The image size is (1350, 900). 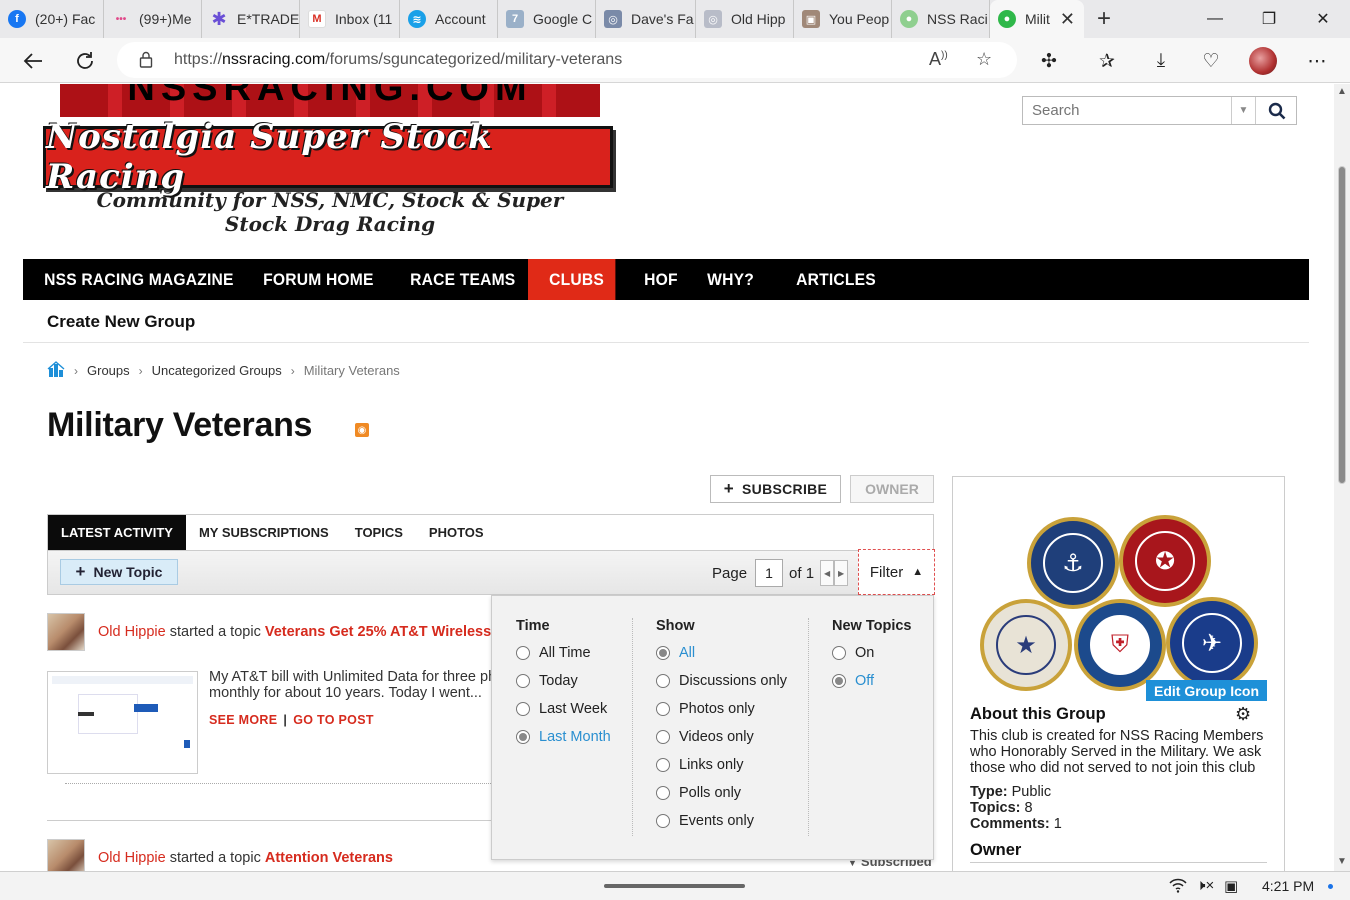 I want to click on search-button, so click(x=1276, y=110).